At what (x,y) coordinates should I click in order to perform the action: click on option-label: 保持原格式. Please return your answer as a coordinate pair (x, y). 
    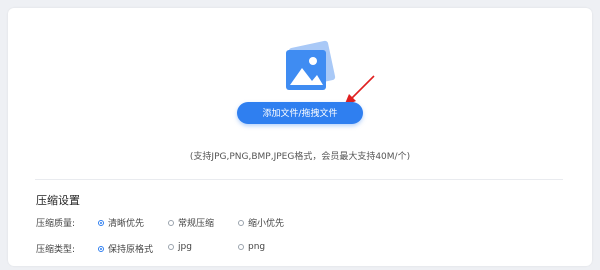
    Looking at the image, I should click on (131, 250).